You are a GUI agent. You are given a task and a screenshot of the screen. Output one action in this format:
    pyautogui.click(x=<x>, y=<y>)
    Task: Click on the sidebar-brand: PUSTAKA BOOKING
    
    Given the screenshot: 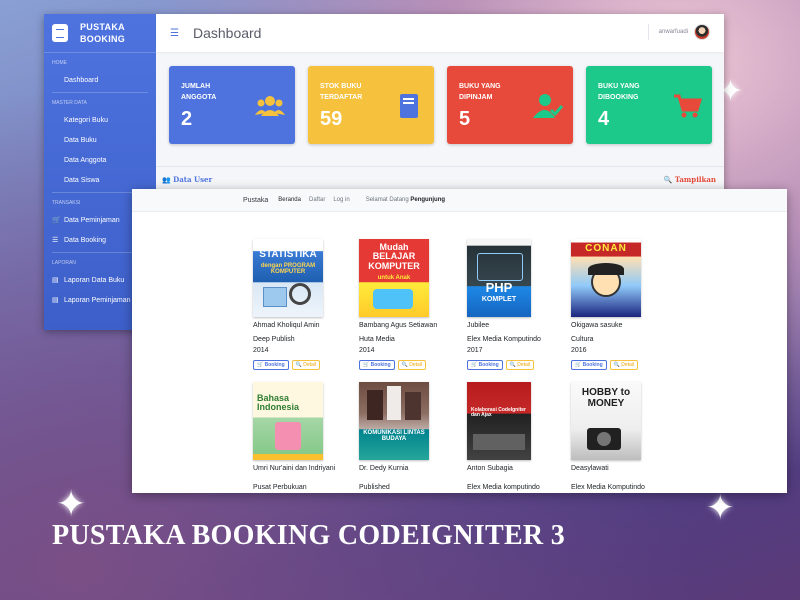 What is the action you would take?
    pyautogui.click(x=100, y=33)
    